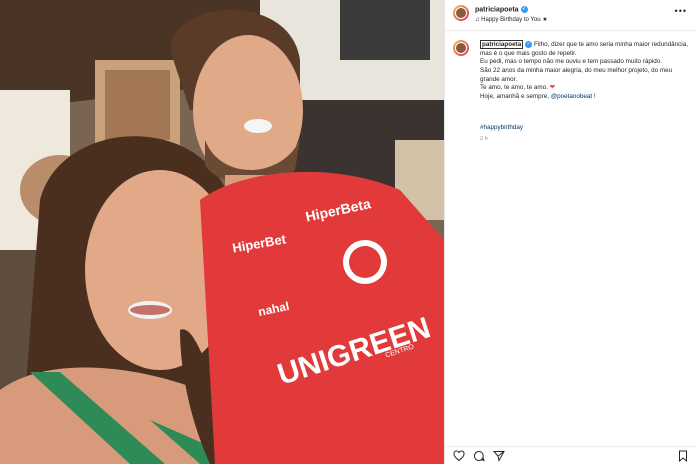  Describe the element at coordinates (529, 44) in the screenshot. I see `caption-verified-icon: ✓` at that location.